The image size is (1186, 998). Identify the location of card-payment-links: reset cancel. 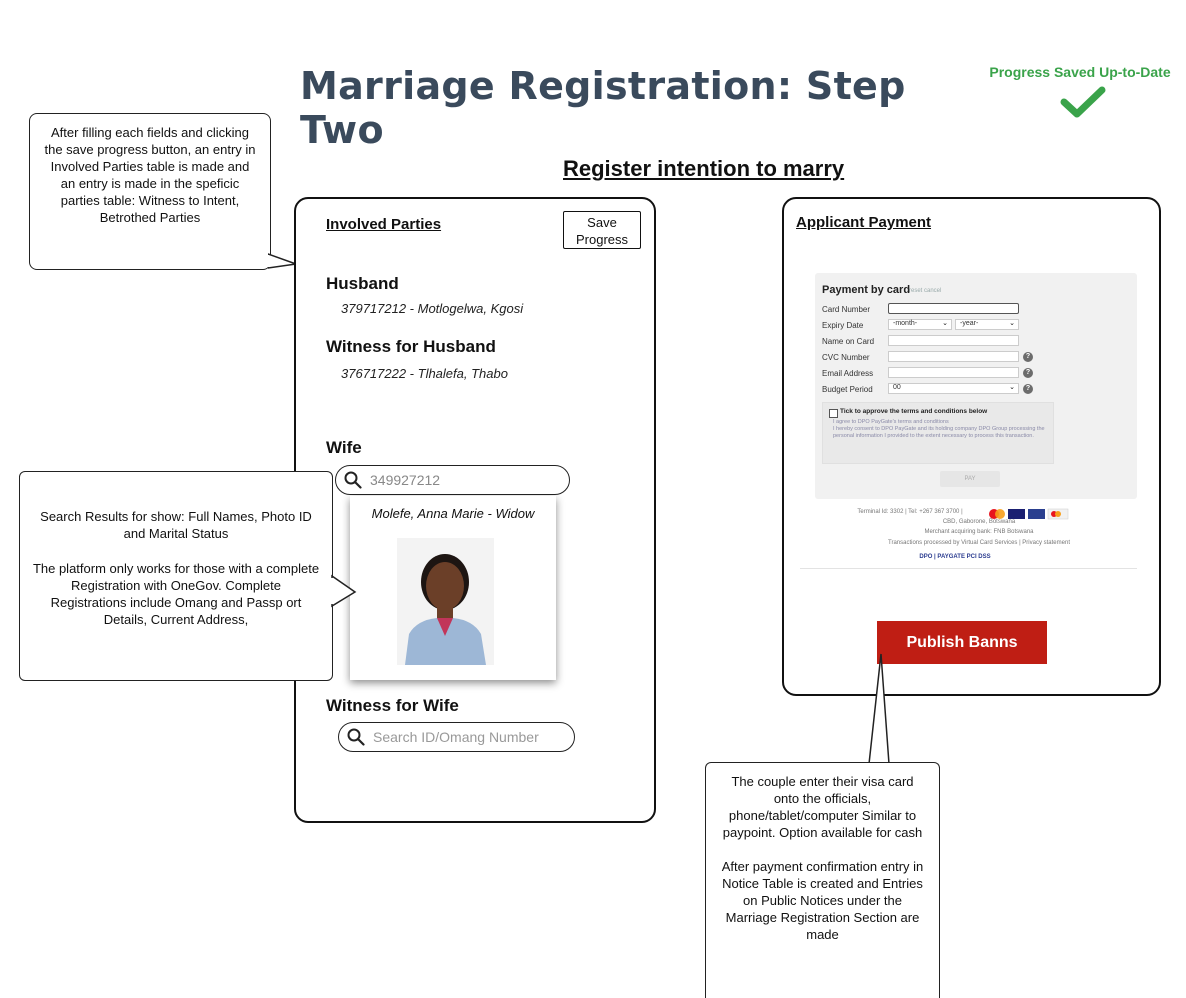
(925, 291).